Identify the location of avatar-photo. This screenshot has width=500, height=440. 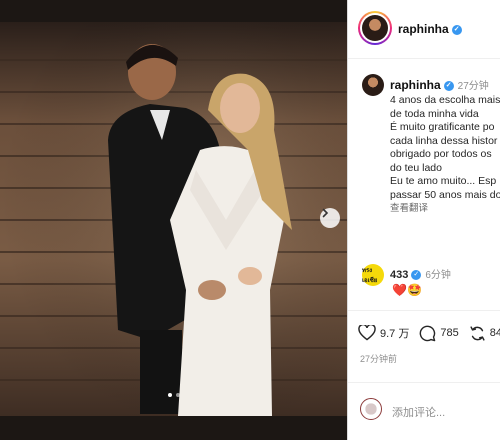
(375, 28).